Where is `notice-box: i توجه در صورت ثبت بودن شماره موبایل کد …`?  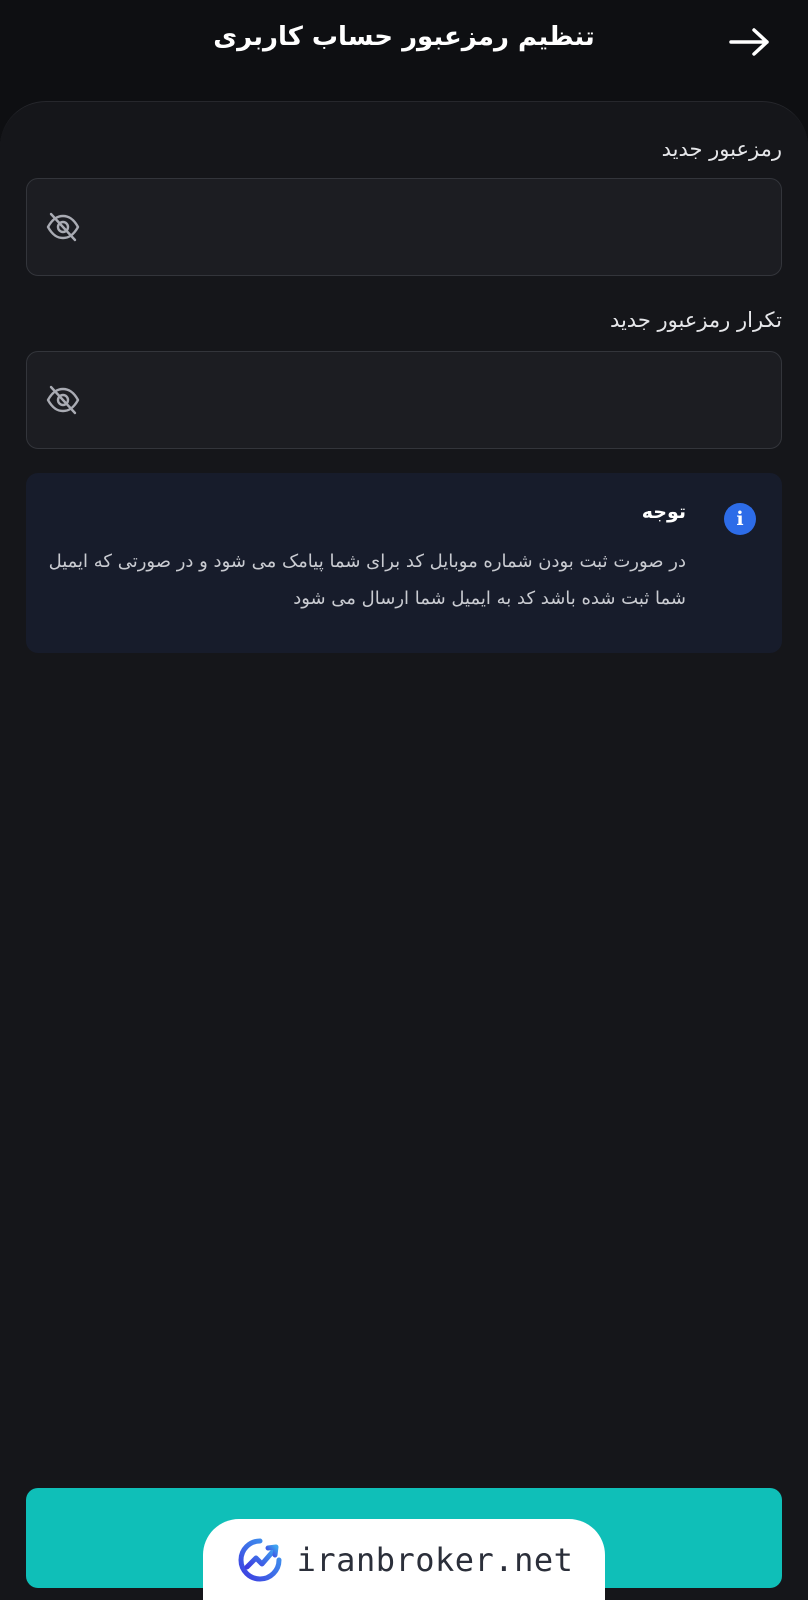 notice-box: i توجه در صورت ثبت بودن شماره موبایل کد … is located at coordinates (404, 563).